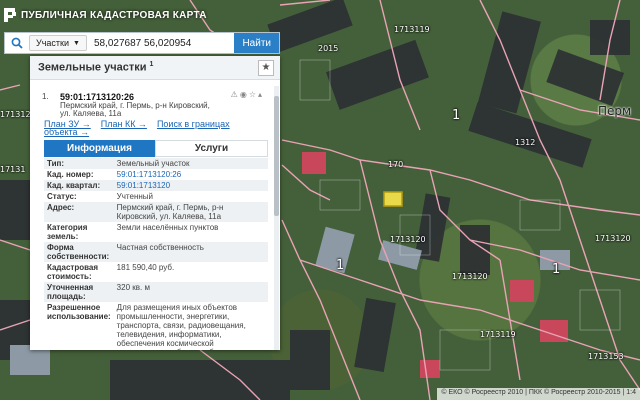  I want to click on table-row: Кадастровая стоимость: 181 590,40 руб., so click(156, 272).